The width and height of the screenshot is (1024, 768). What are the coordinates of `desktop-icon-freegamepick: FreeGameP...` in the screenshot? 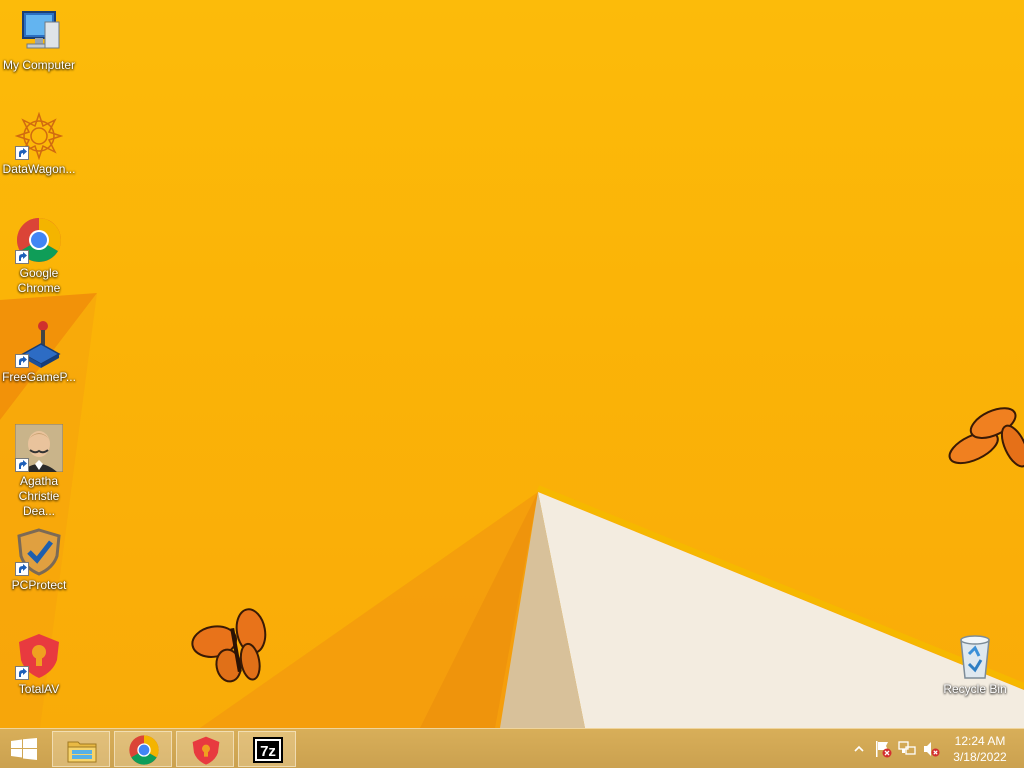 It's located at (39, 352).